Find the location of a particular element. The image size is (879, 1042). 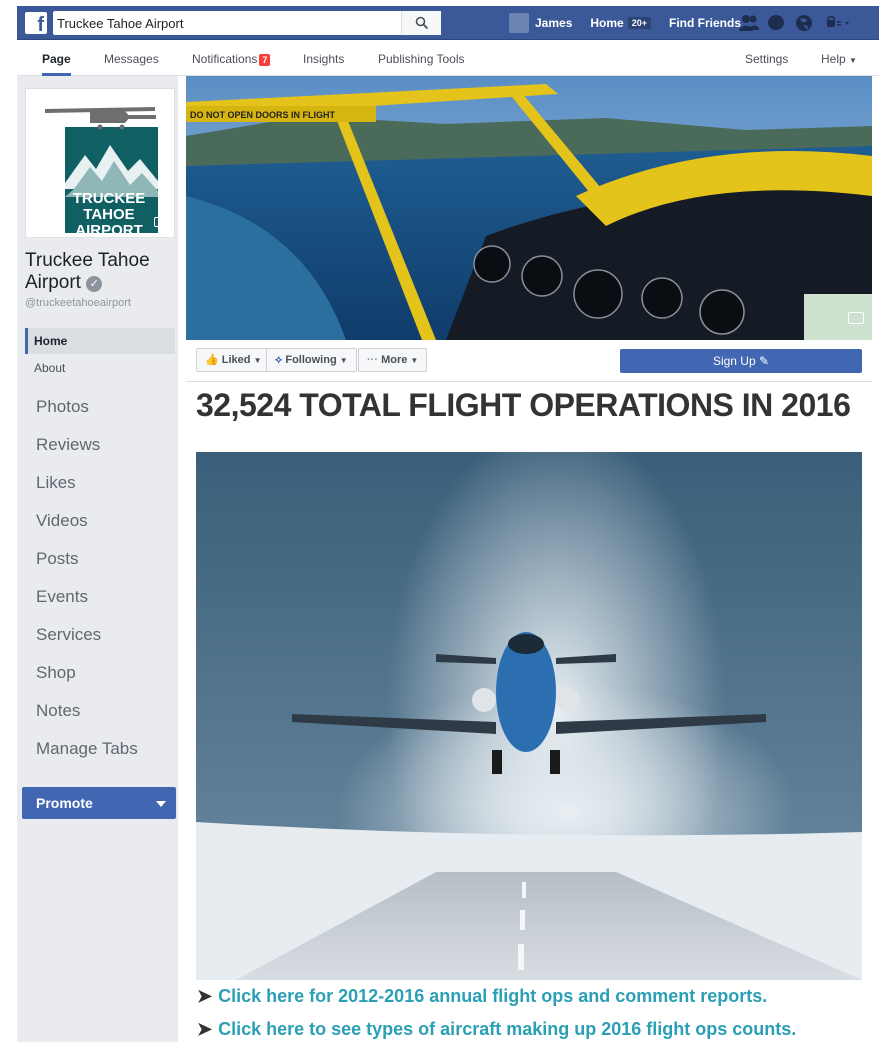

tab-messages-label: Messages is located at coordinates (131, 59).